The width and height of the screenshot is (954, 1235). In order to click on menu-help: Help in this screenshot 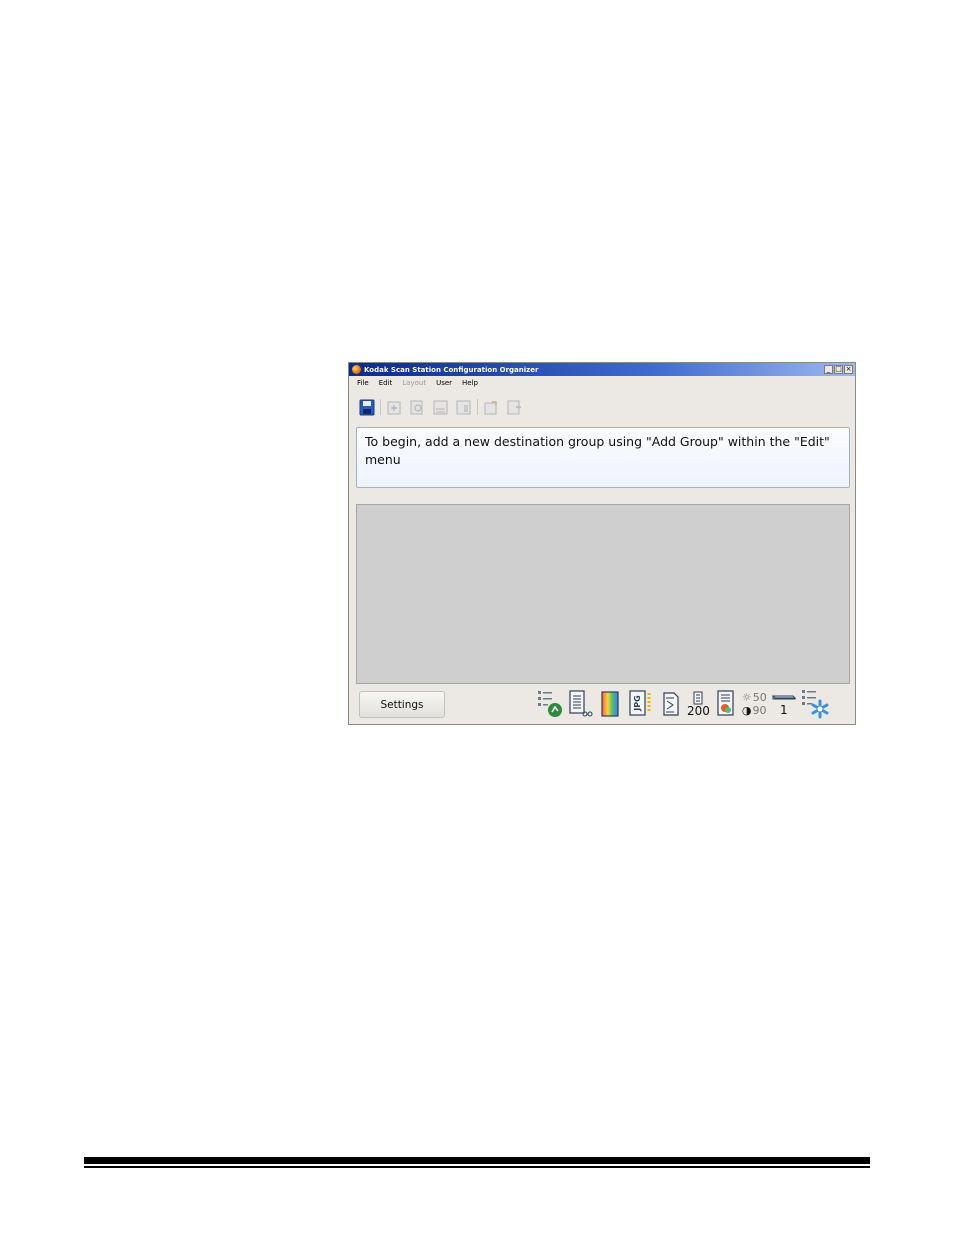, I will do `click(470, 383)`.